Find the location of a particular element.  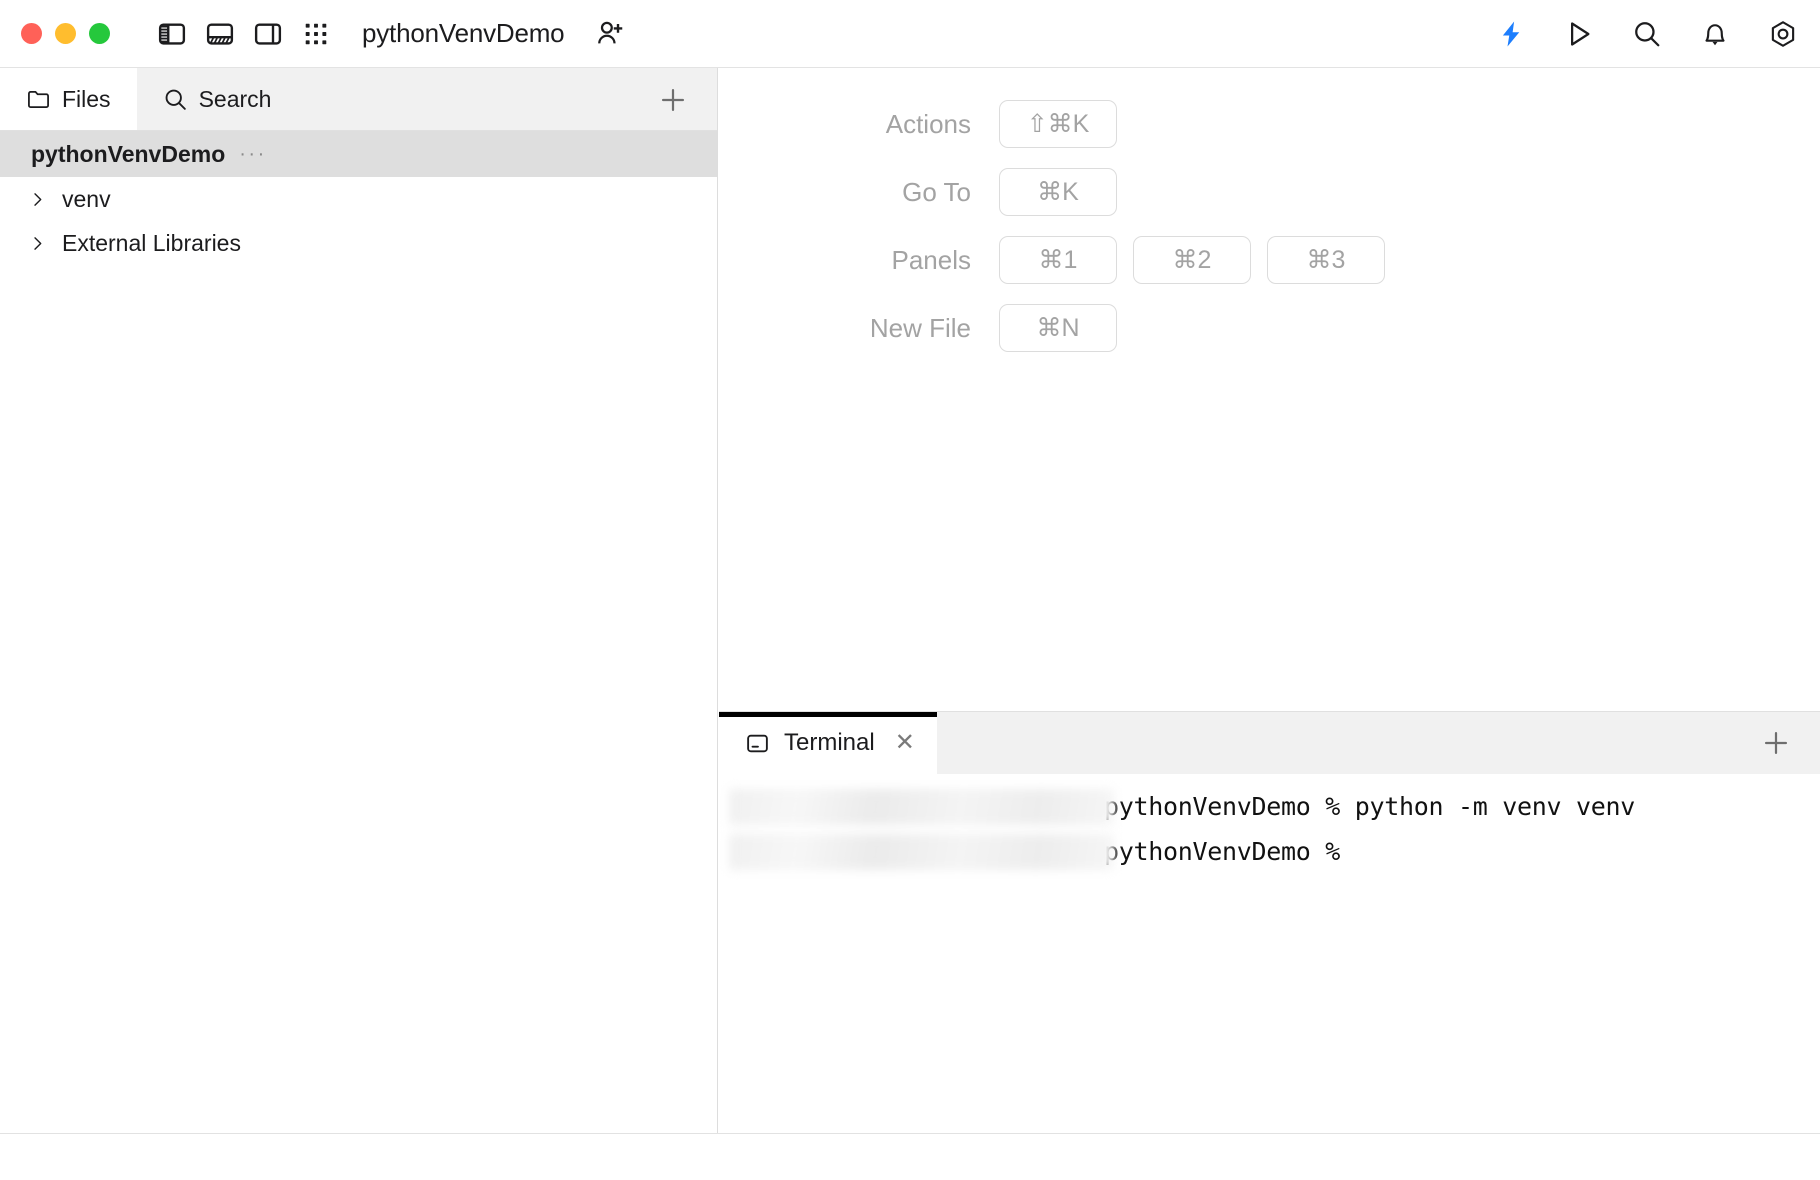

apps-grid-icon is located at coordinates (316, 34).